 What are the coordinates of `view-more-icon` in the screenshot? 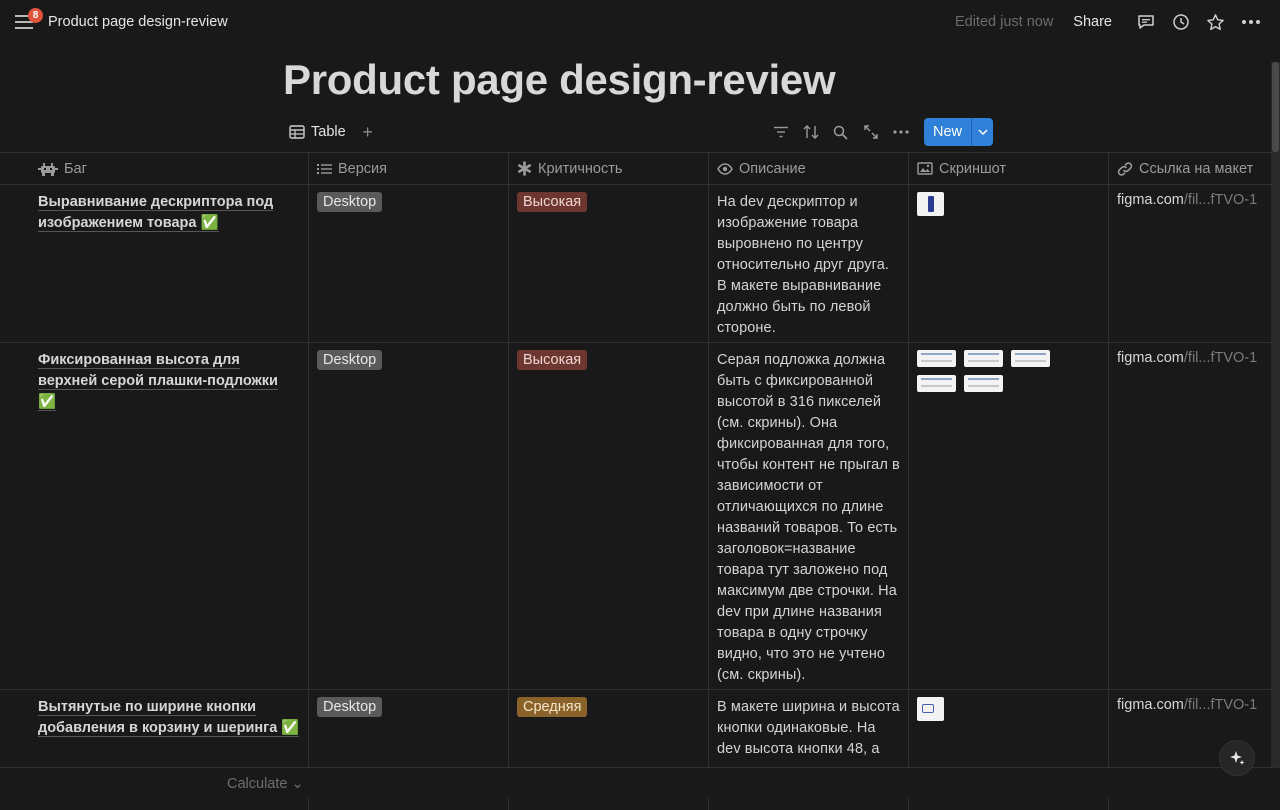 It's located at (901, 132).